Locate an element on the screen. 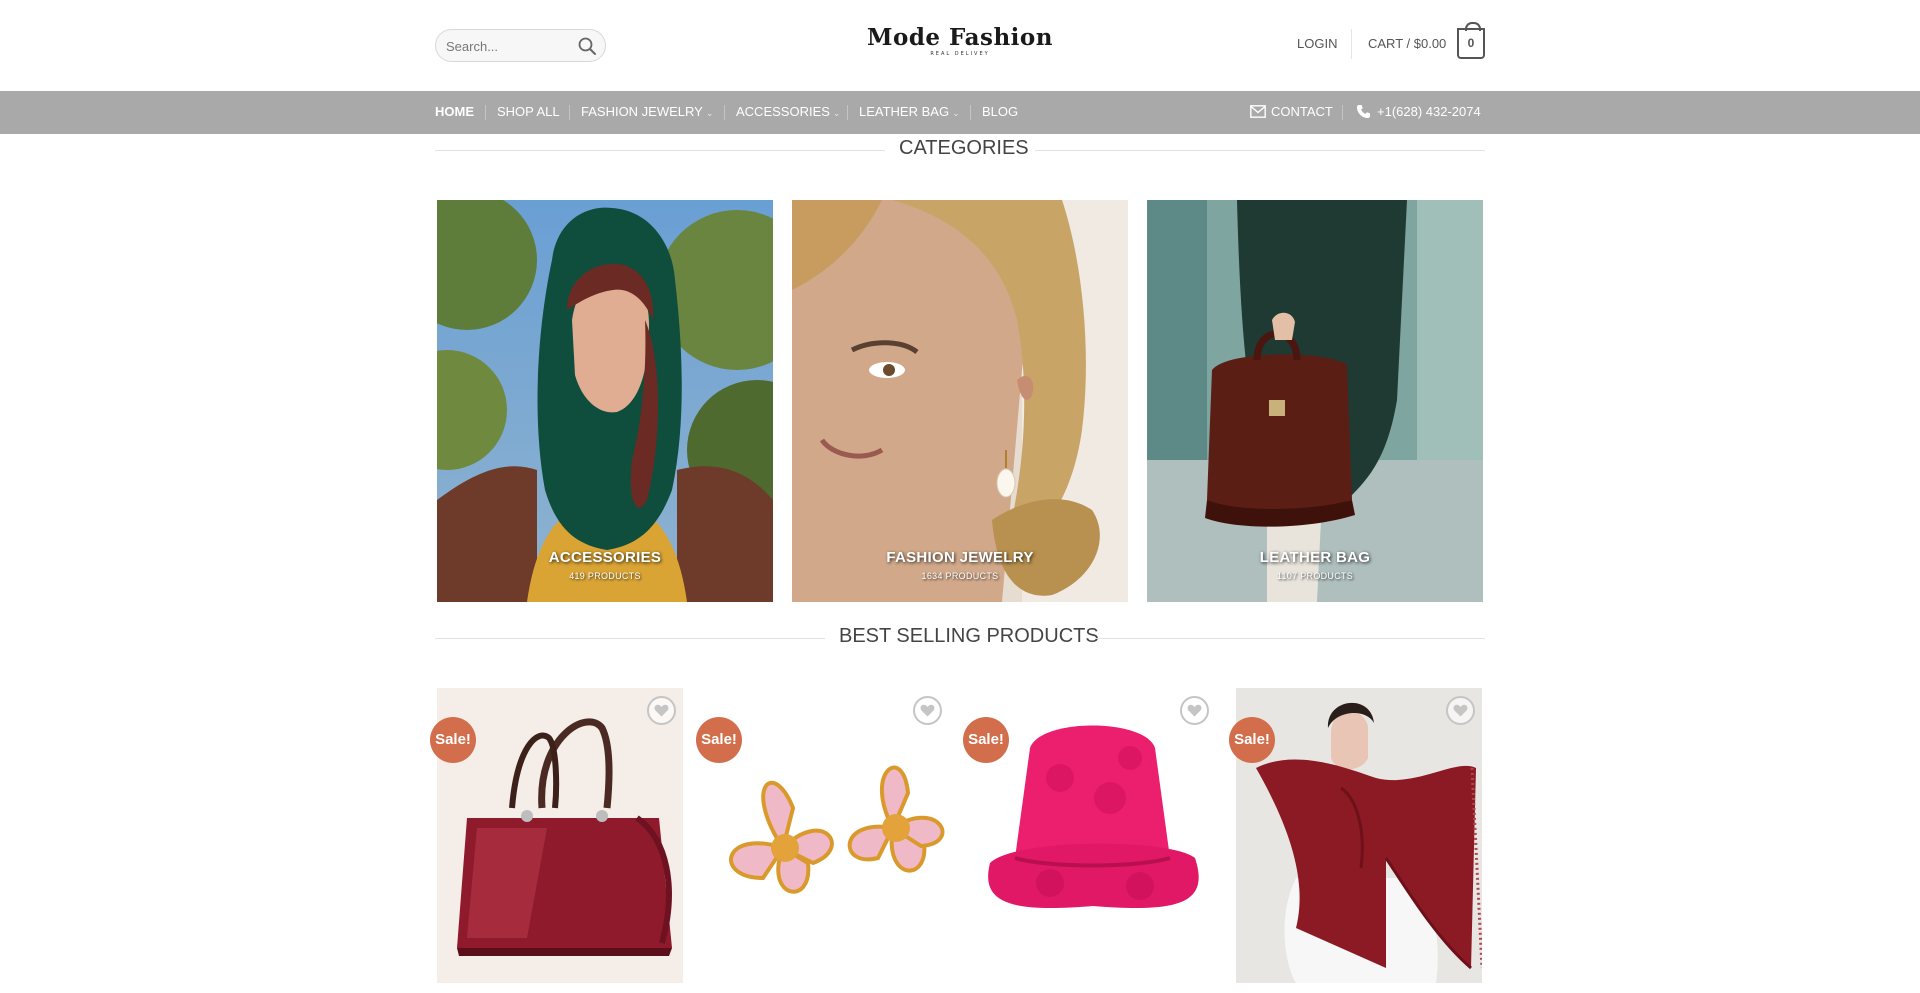  category-image-leather-bag is located at coordinates (1315, 401).